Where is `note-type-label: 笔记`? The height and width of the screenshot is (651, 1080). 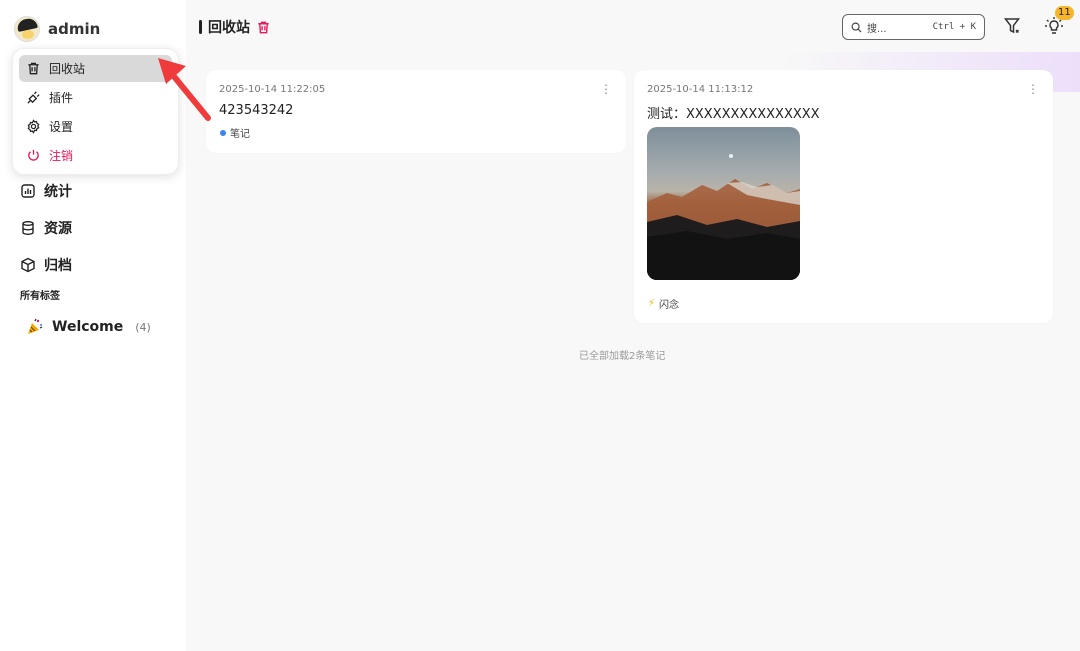 note-type-label: 笔记 is located at coordinates (240, 134).